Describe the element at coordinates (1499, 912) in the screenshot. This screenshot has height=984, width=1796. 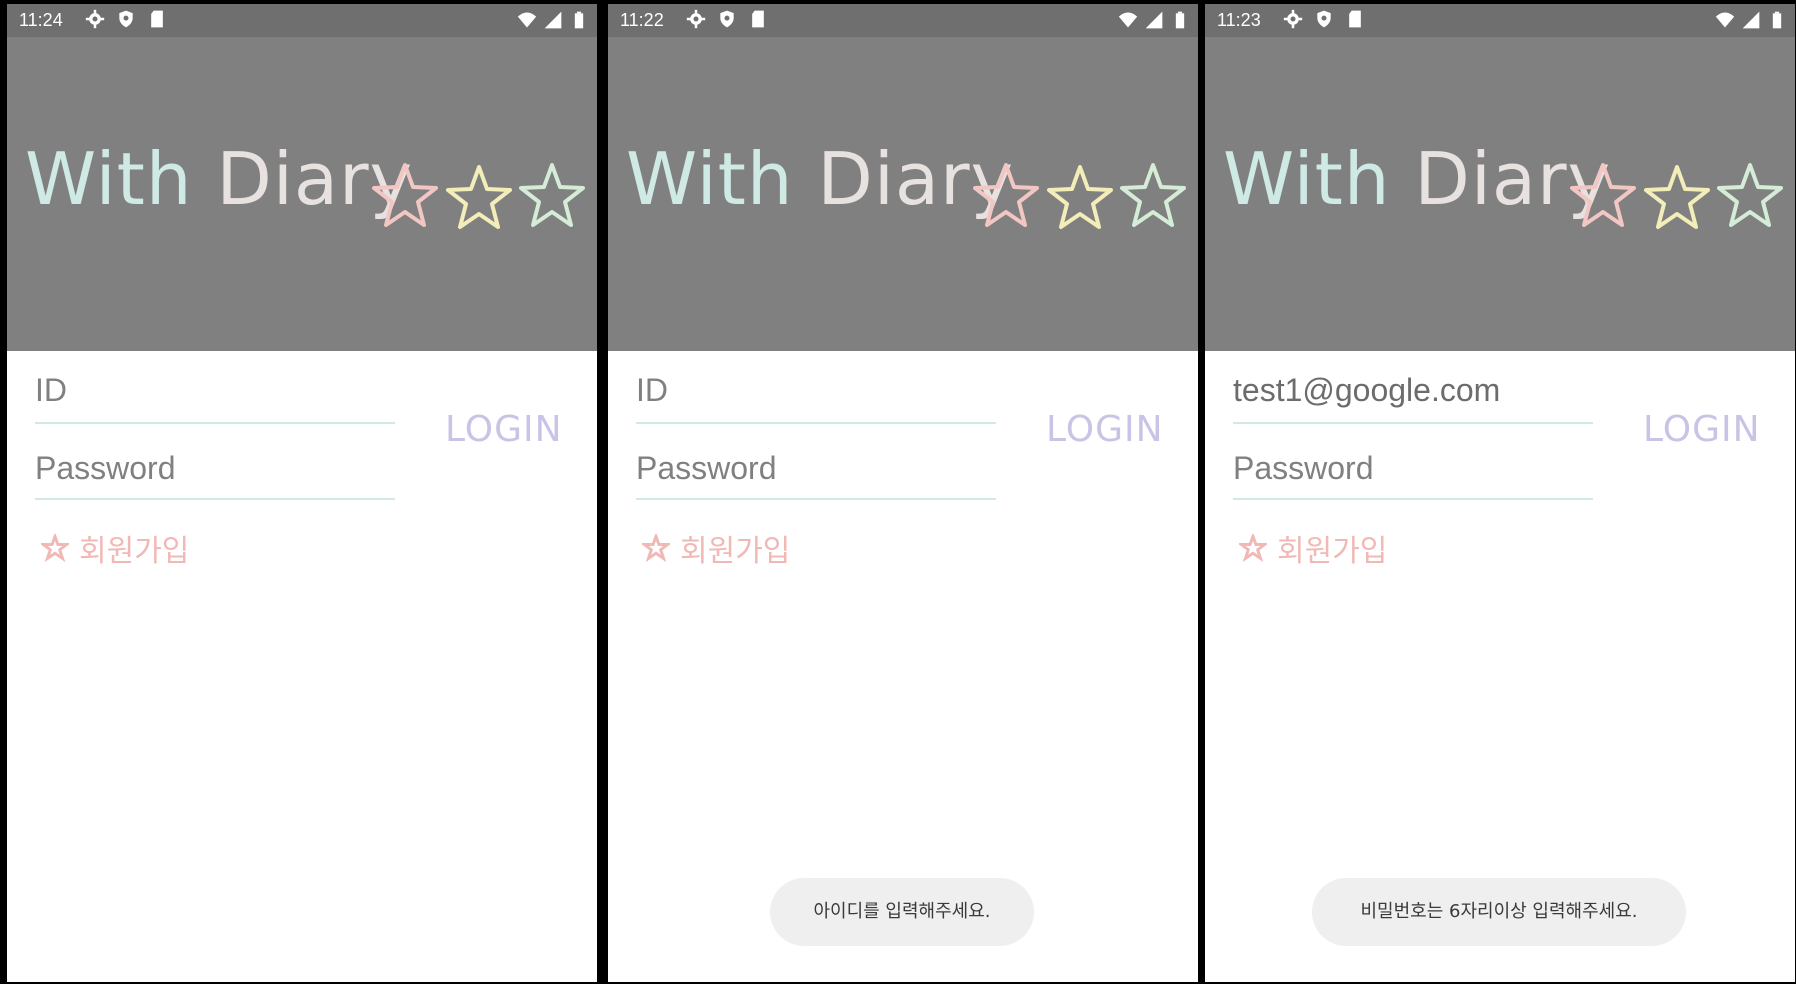
I see `toast-message: 비밀번호는 6자리이상 입력해주세요.` at that location.